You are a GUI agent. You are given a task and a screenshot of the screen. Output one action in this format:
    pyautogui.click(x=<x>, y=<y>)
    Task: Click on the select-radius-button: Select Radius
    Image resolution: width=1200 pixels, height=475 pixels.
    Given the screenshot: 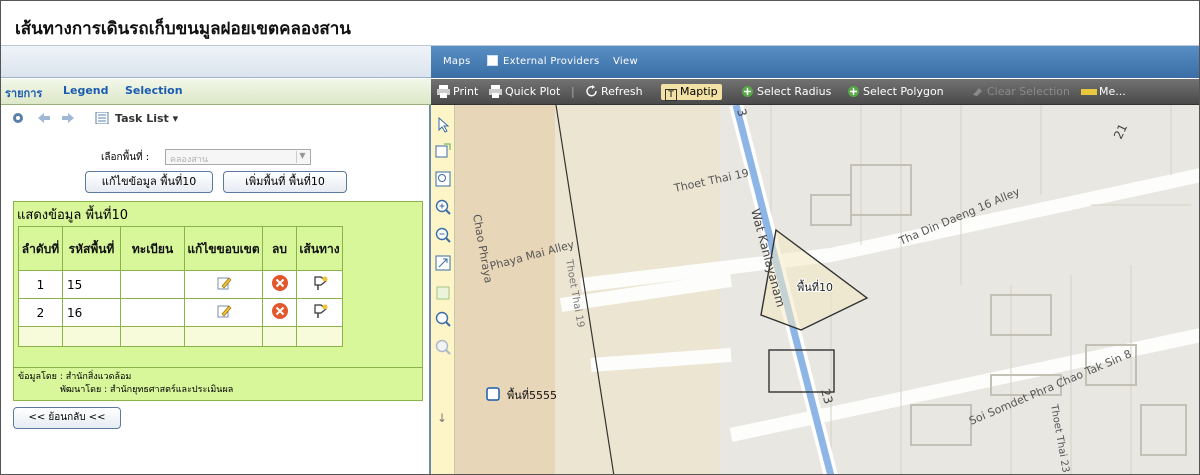 What is the action you would take?
    pyautogui.click(x=794, y=92)
    